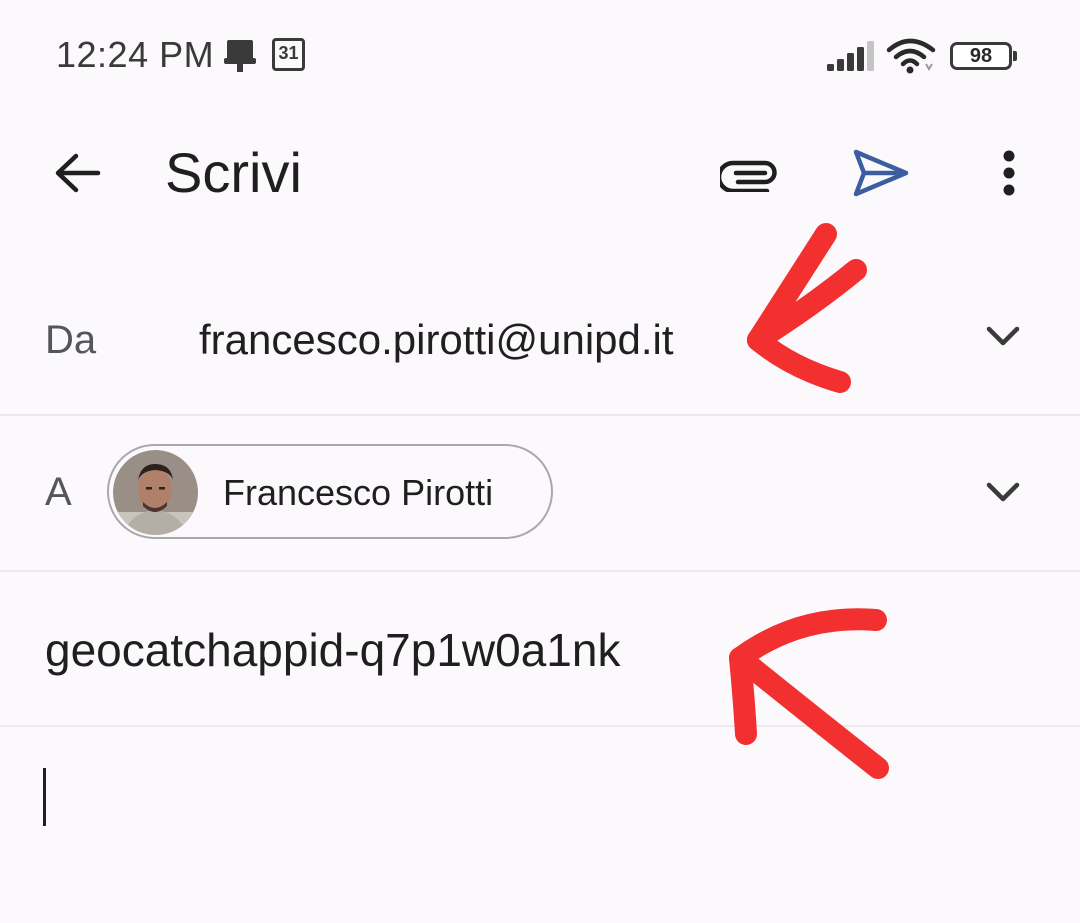 The width and height of the screenshot is (1080, 923). I want to click on app-bar: Scrivi, so click(540, 173).